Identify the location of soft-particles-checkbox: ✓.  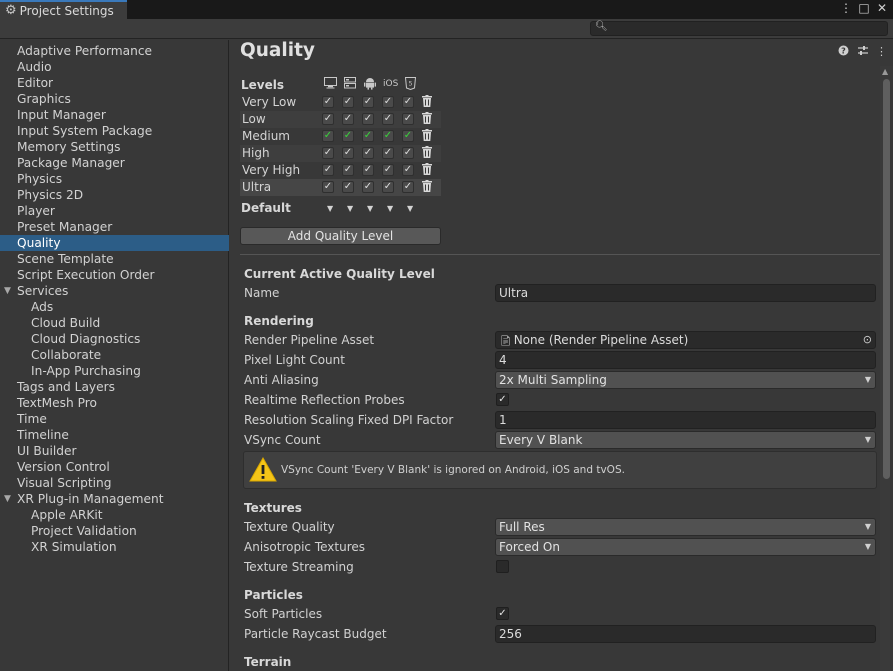
(502, 613).